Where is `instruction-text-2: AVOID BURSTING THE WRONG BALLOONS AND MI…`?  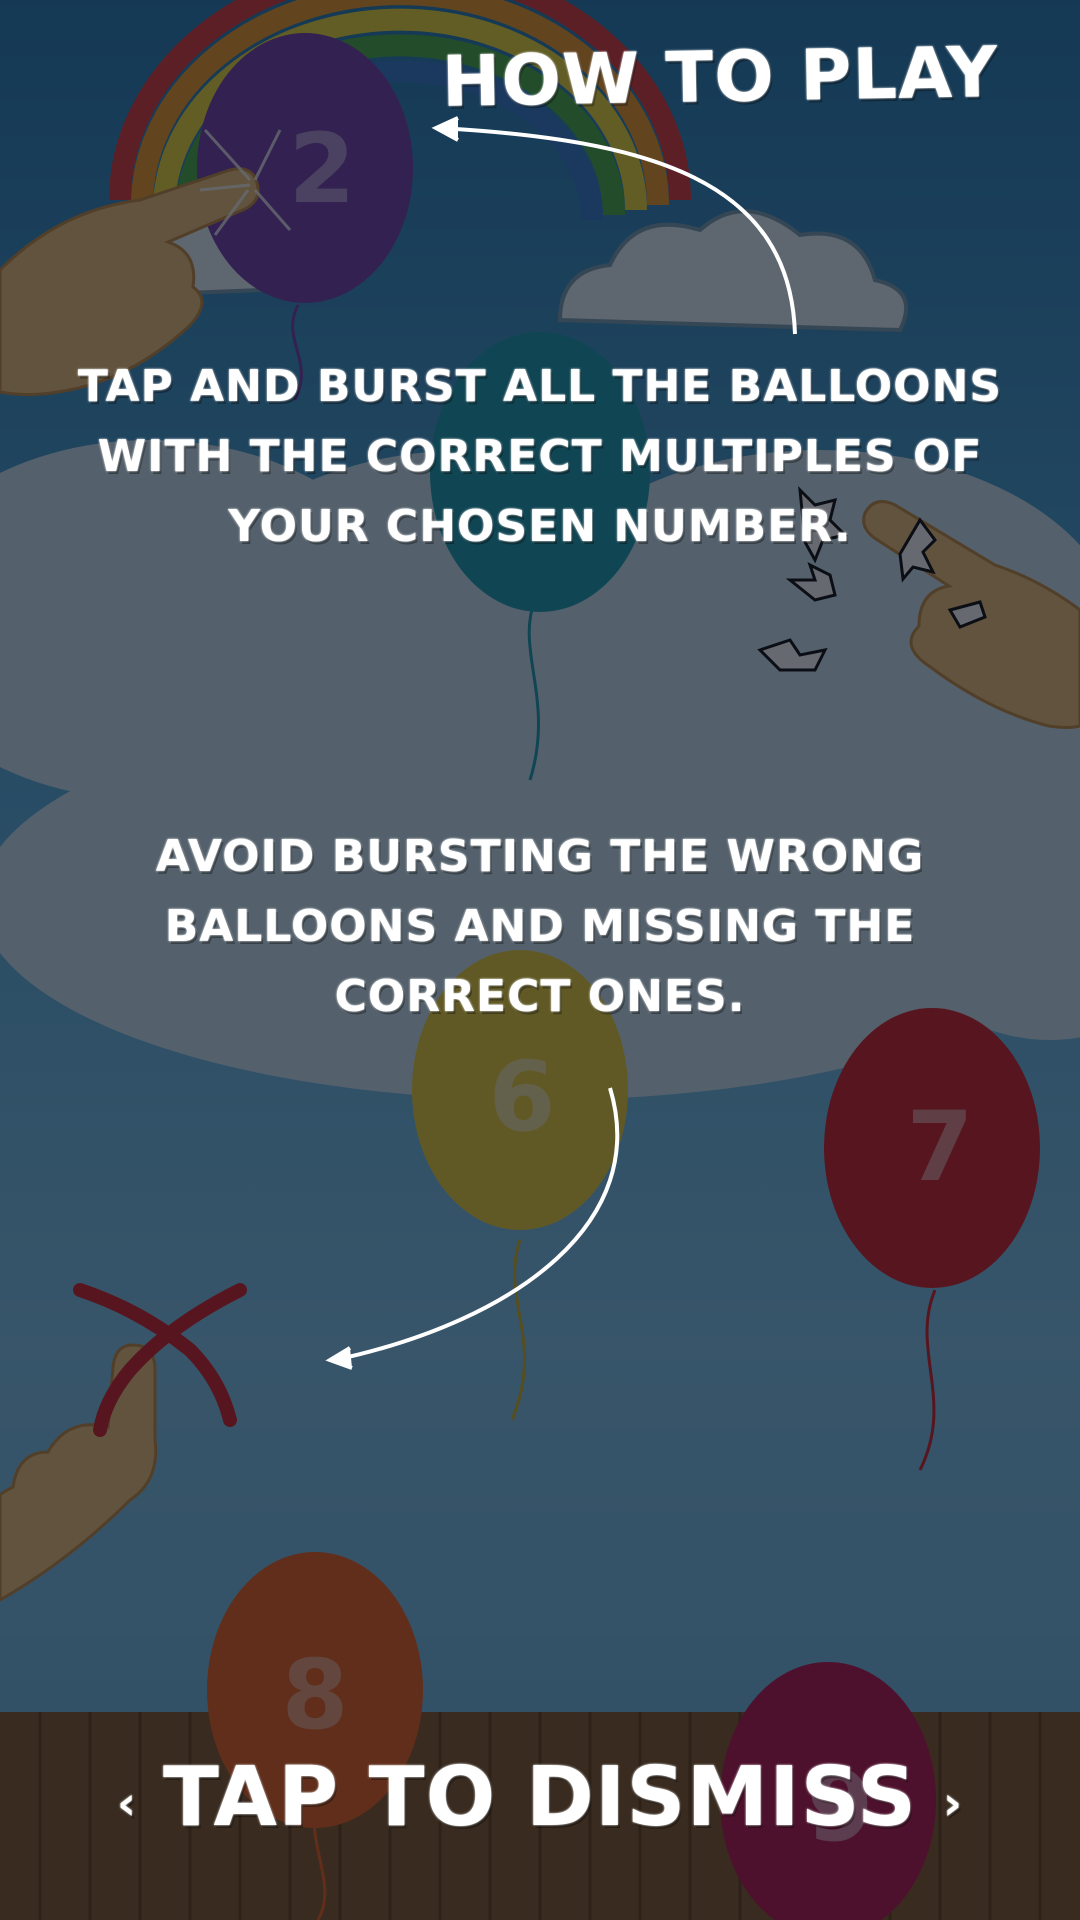
instruction-text-2: AVOID BURSTING THE WRONG BALLOONS AND MI… is located at coordinates (540, 926).